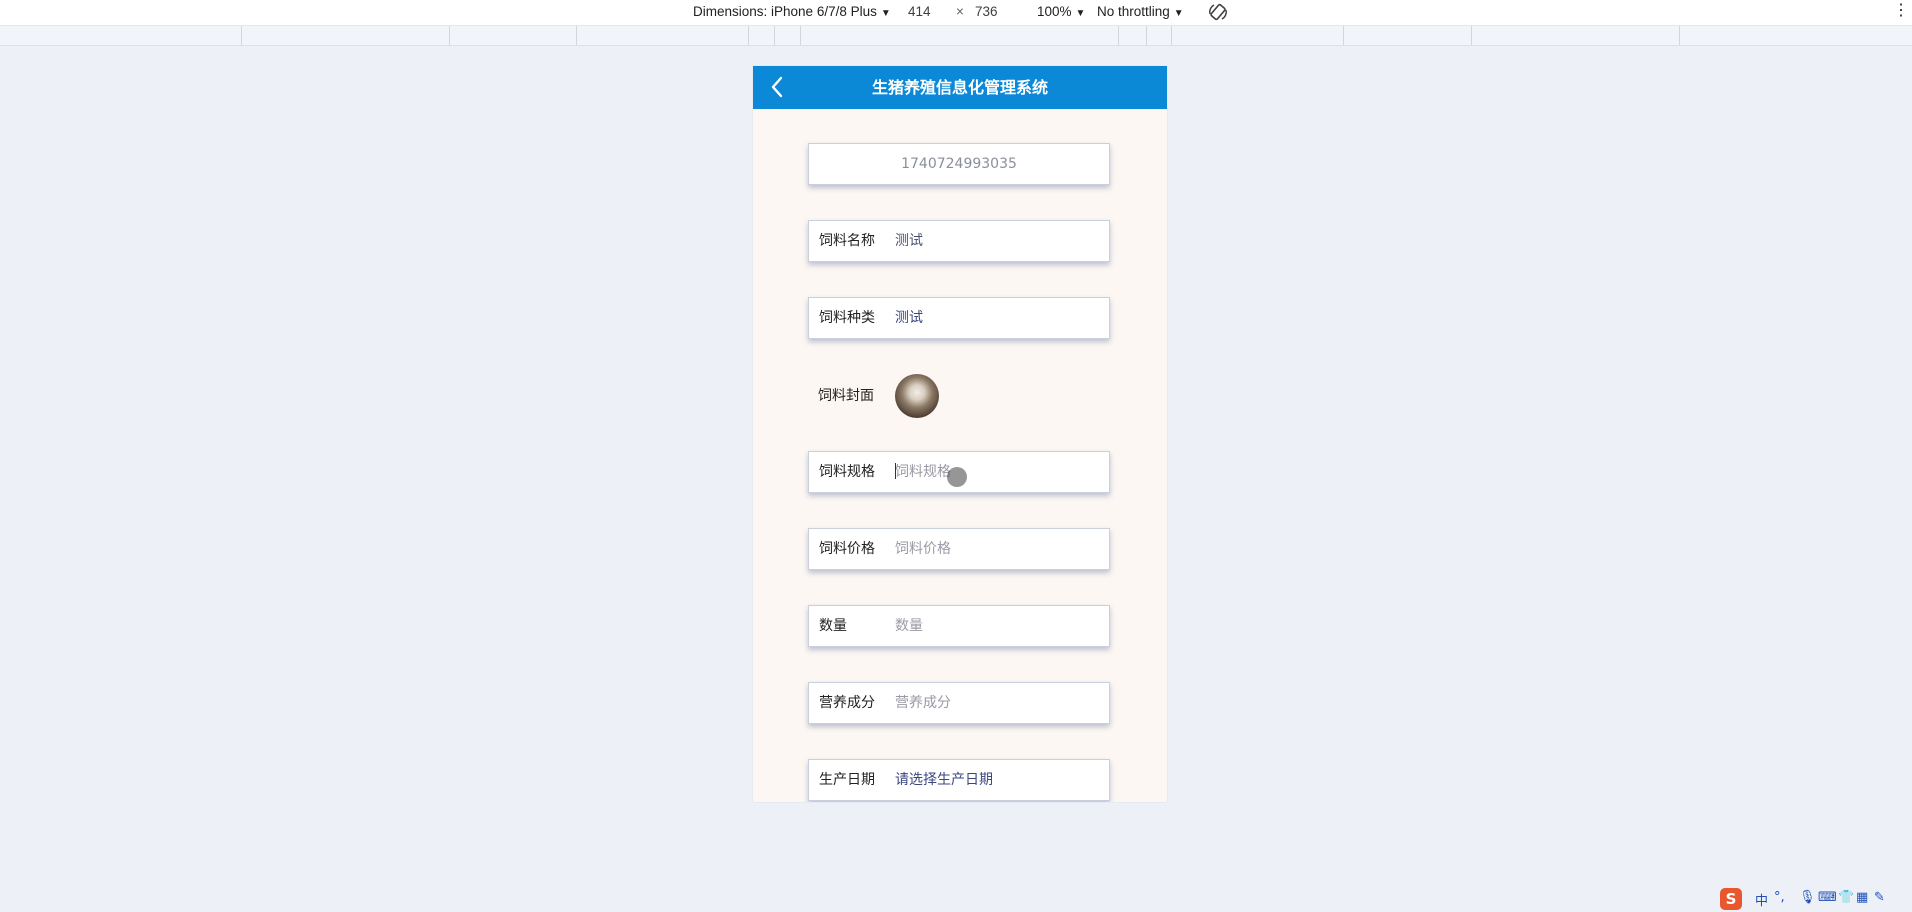 The height and width of the screenshot is (912, 1912). I want to click on throttling-label: No throttling, so click(1133, 11).